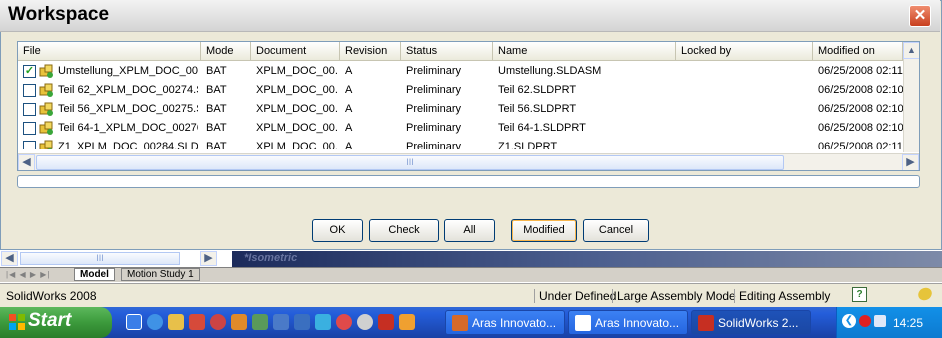 The width and height of the screenshot is (942, 338). I want to click on tray-expand-icon: ❮, so click(849, 321).